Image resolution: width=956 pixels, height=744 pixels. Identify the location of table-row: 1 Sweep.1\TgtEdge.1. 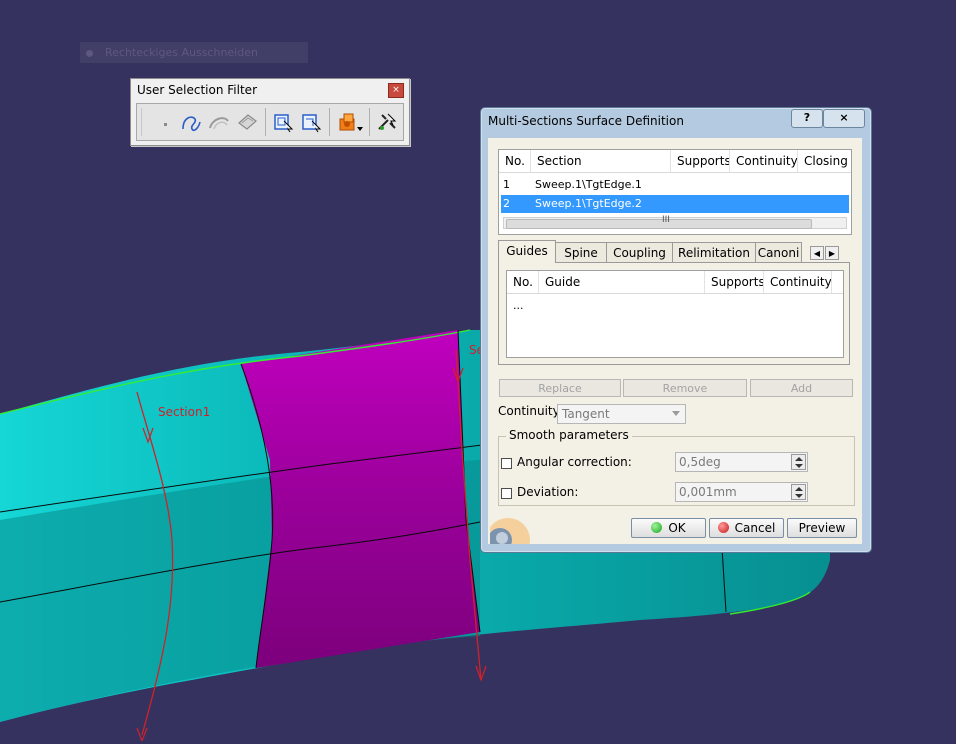
(675, 185).